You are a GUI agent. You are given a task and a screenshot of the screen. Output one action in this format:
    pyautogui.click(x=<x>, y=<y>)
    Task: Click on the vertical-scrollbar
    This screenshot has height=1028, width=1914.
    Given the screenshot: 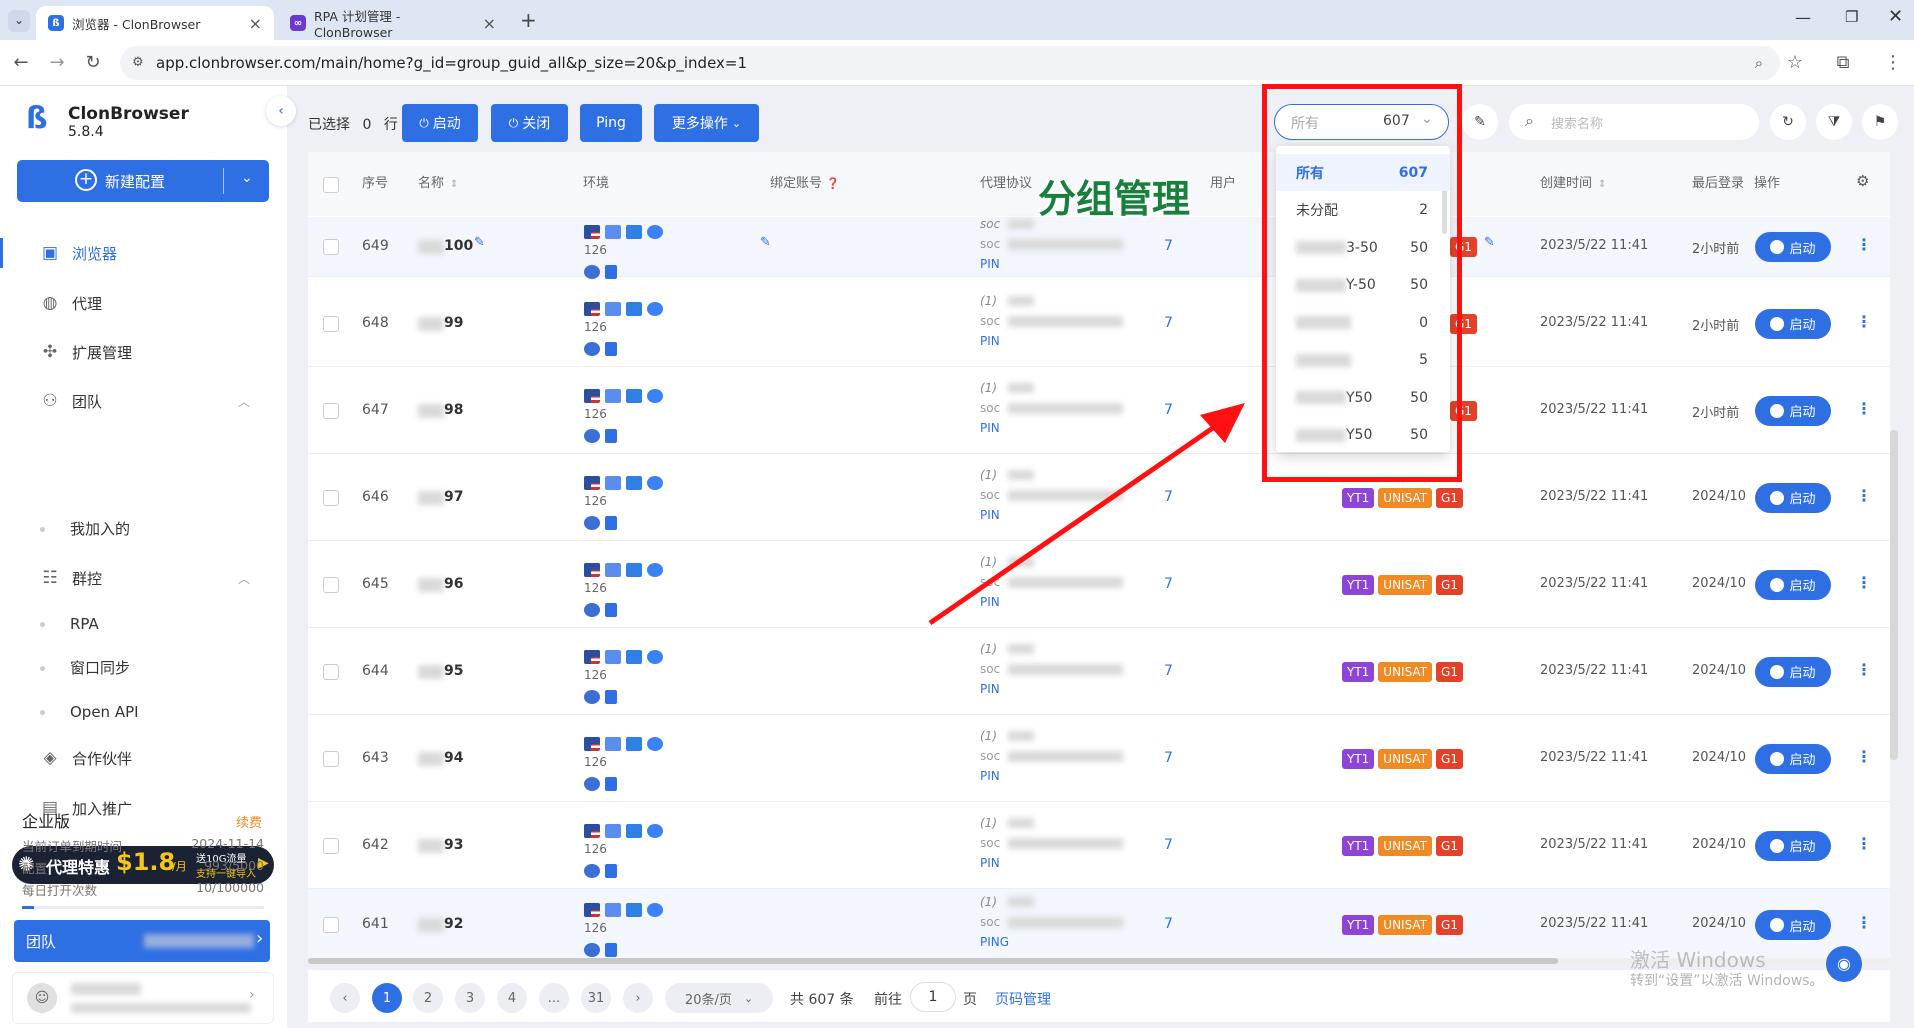 What is the action you would take?
    pyautogui.click(x=1894, y=595)
    